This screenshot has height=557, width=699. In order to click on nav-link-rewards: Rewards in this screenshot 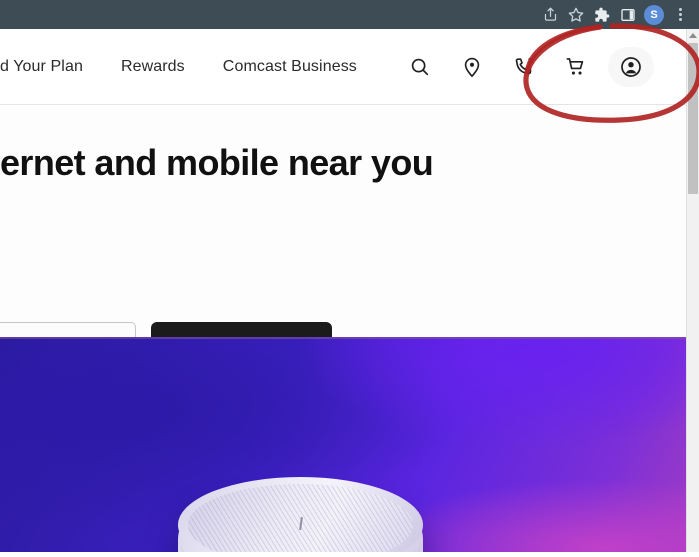, I will do `click(153, 67)`.